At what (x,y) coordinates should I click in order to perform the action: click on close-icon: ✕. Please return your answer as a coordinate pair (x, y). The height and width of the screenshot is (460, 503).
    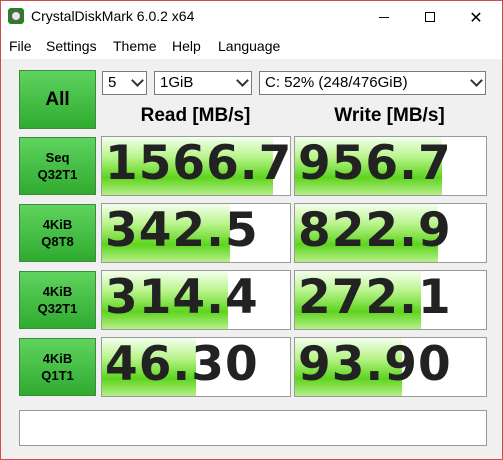
    Looking at the image, I should click on (476, 17).